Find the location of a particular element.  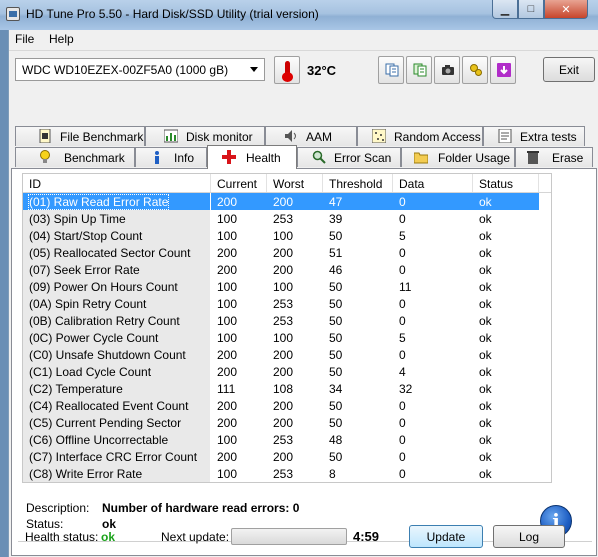

copy-info-button is located at coordinates (419, 70).